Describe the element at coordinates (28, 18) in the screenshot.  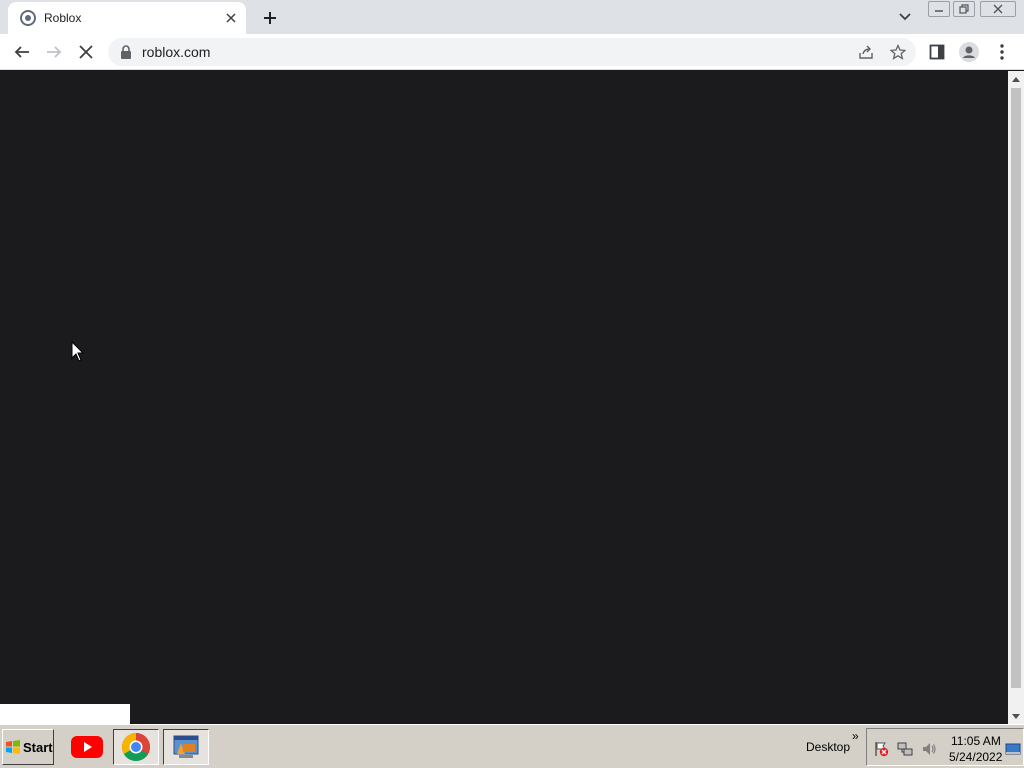
I see `roblox-favicon-icon` at that location.